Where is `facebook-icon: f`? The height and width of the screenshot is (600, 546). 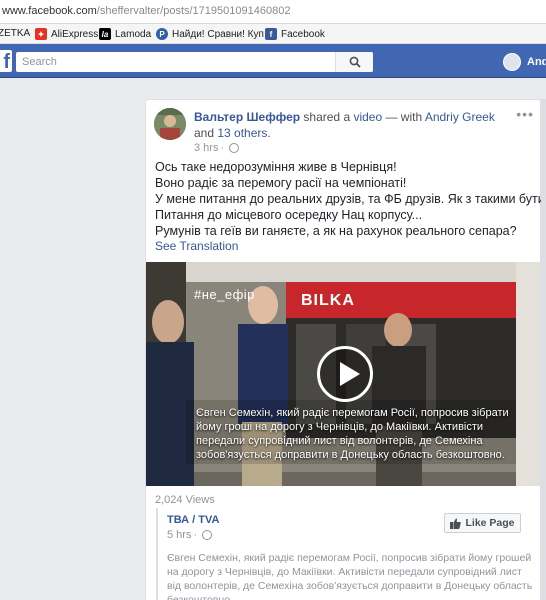 facebook-icon: f is located at coordinates (271, 34).